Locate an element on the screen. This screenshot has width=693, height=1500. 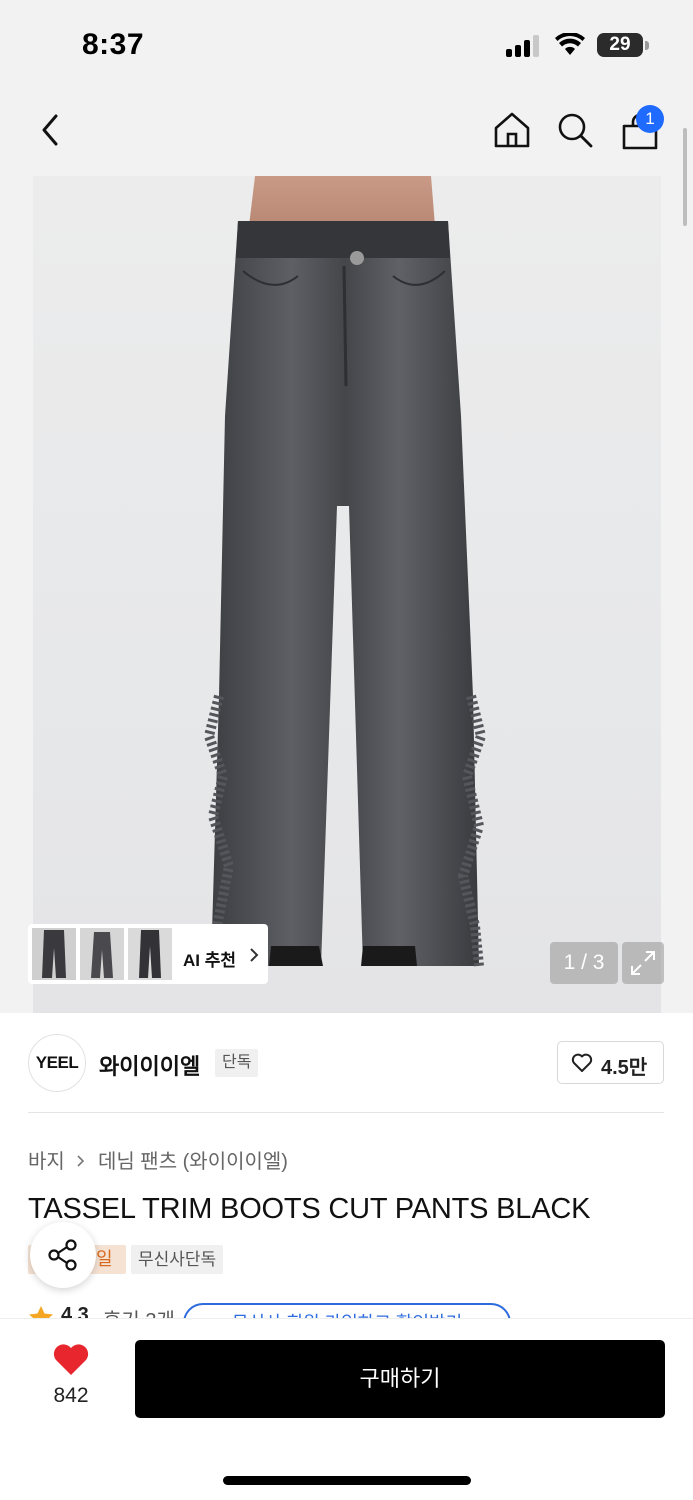
rating-value: 4.3 is located at coordinates (75, 1311).